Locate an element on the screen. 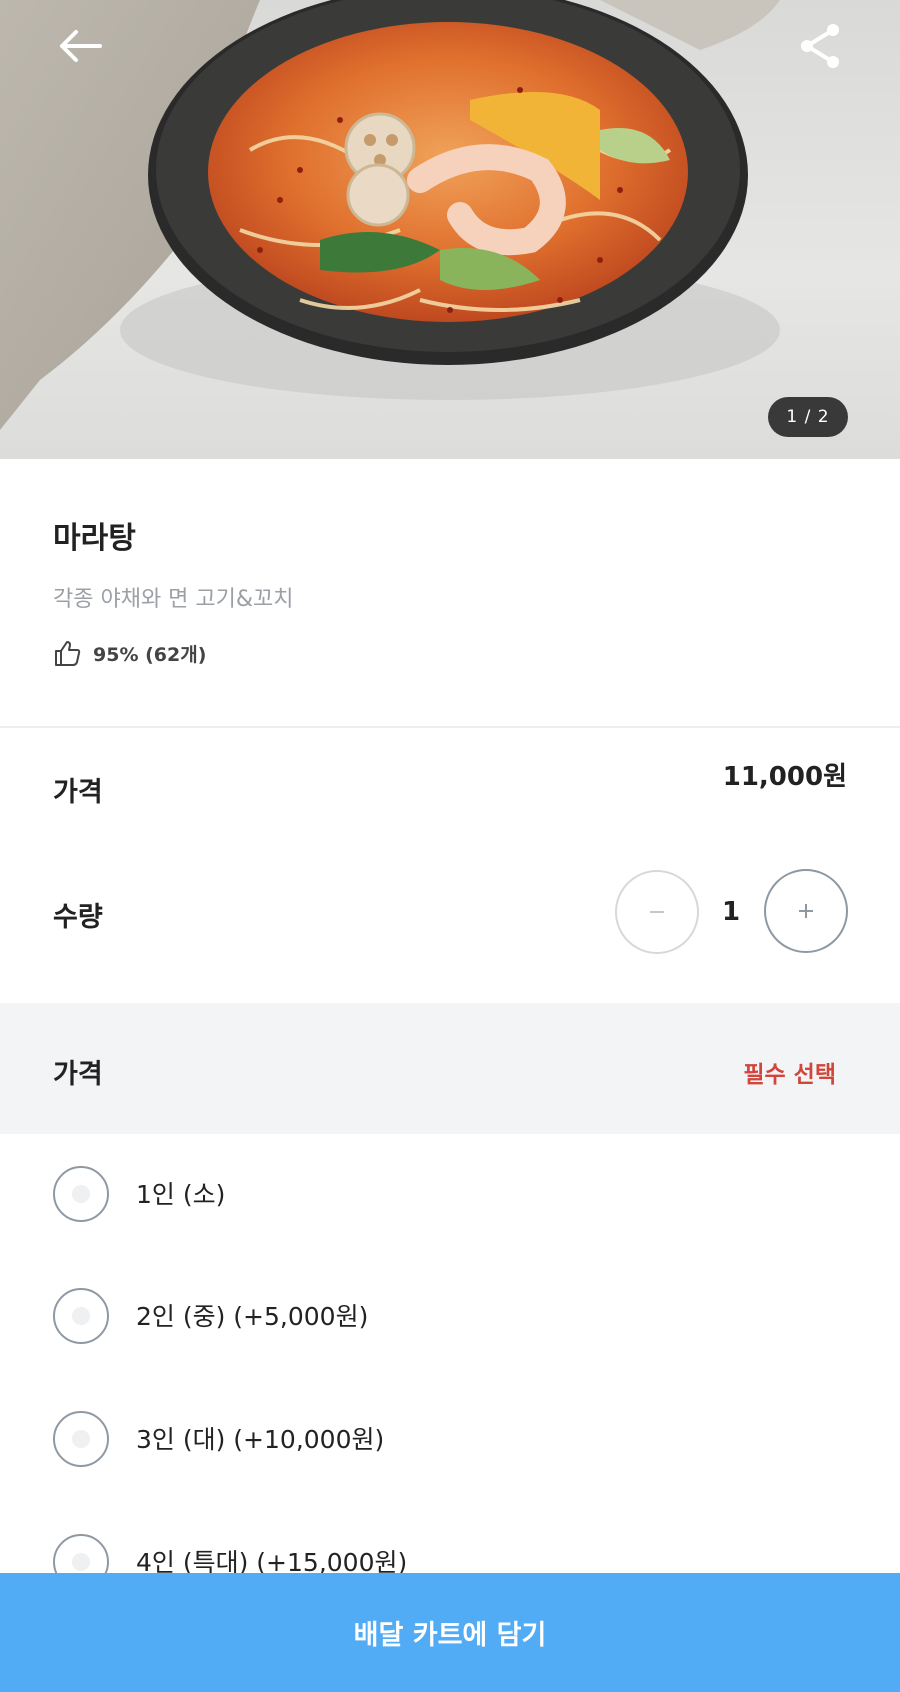 The image size is (900, 1692). thumbs-up-icon is located at coordinates (68, 653).